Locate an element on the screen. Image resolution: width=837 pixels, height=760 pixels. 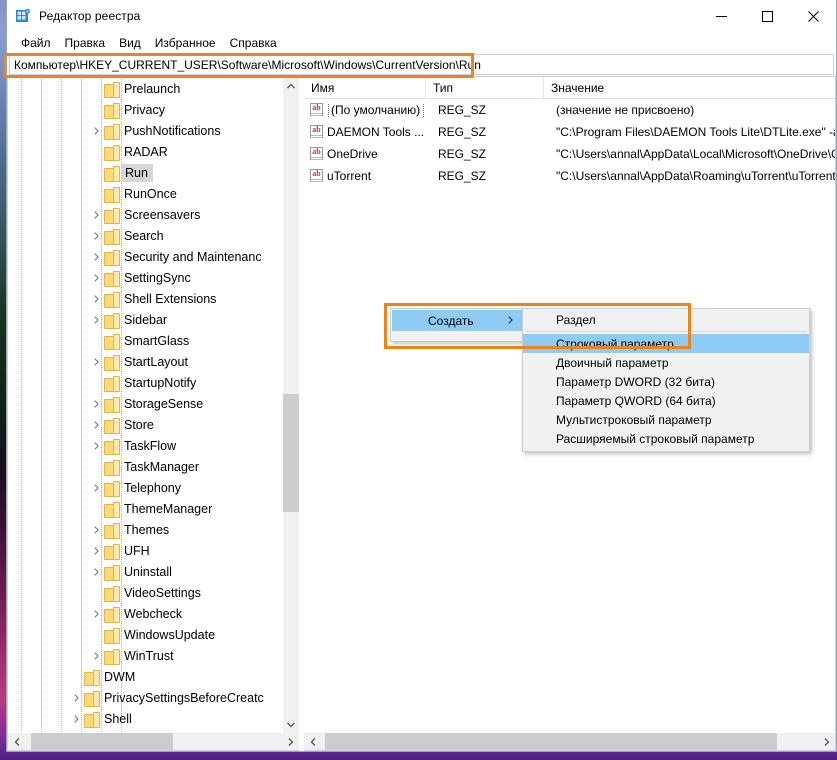
tree-item: WinTrust is located at coordinates (145, 655).